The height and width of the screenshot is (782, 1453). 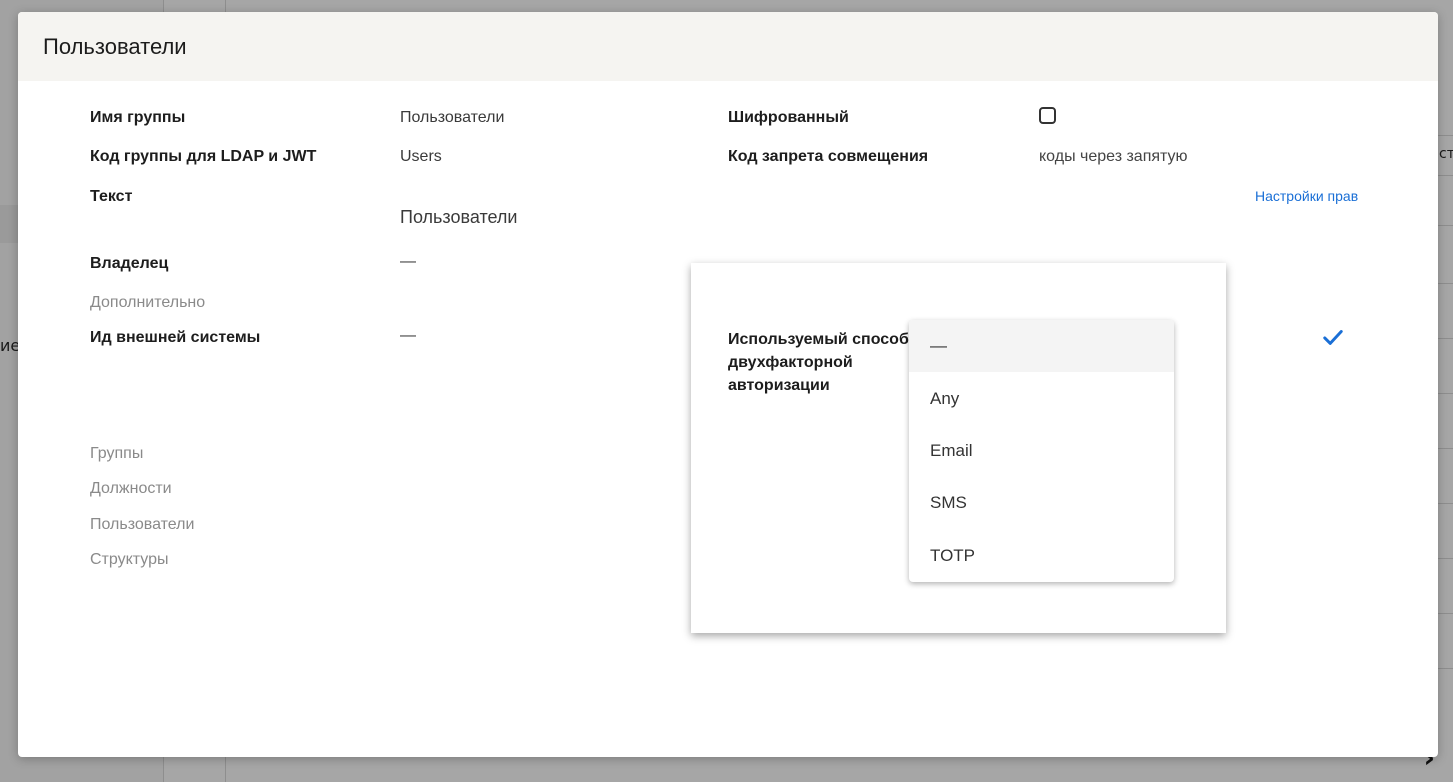 I want to click on two-factor-dropdown-menu: — Any Email SMS TOTP, so click(x=1041, y=451).